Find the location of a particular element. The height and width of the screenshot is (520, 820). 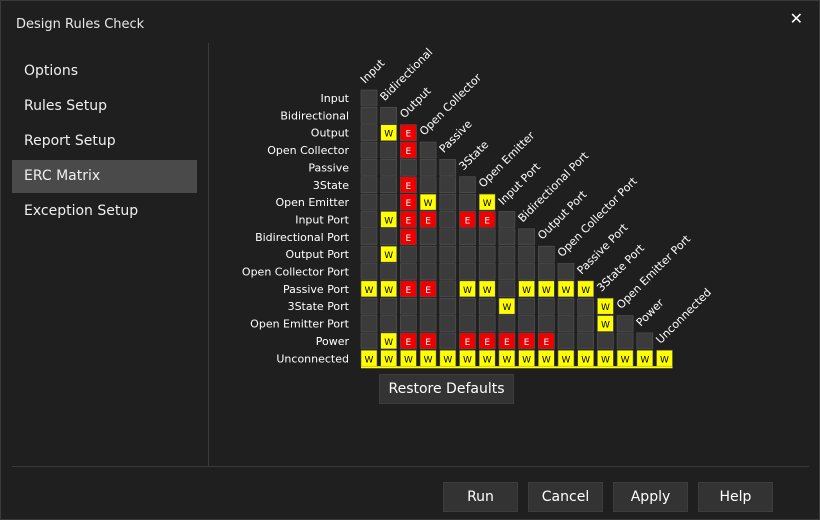

apply-button: Apply is located at coordinates (650, 497).